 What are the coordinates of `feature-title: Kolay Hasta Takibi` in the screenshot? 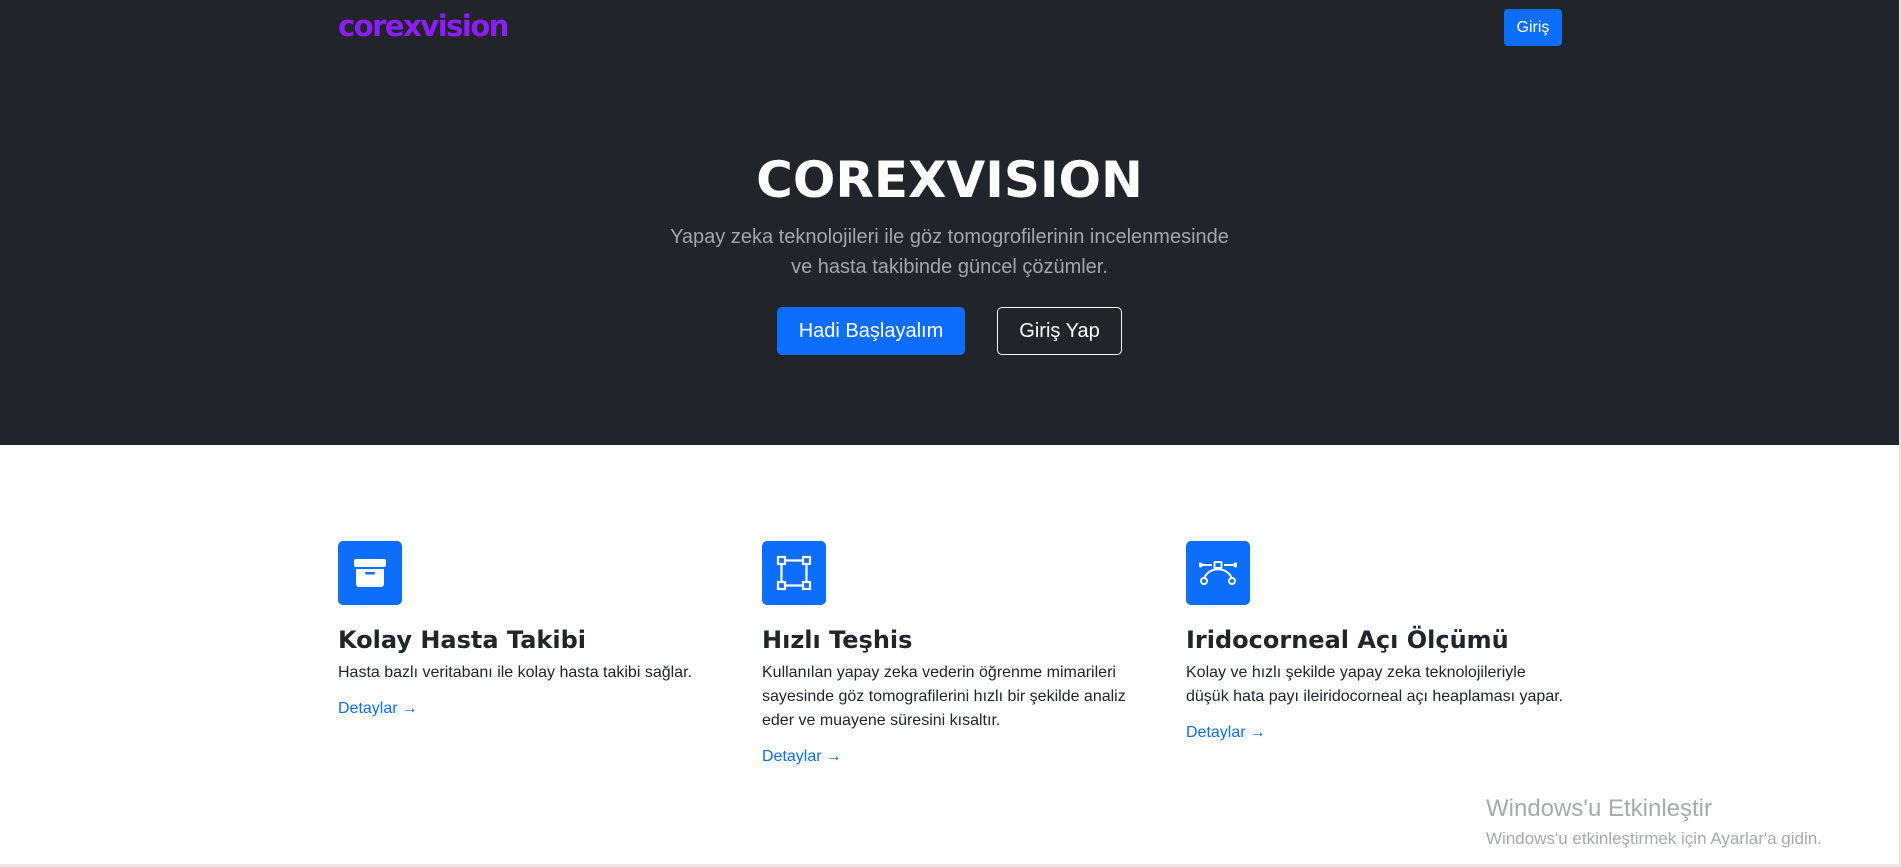 It's located at (462, 640).